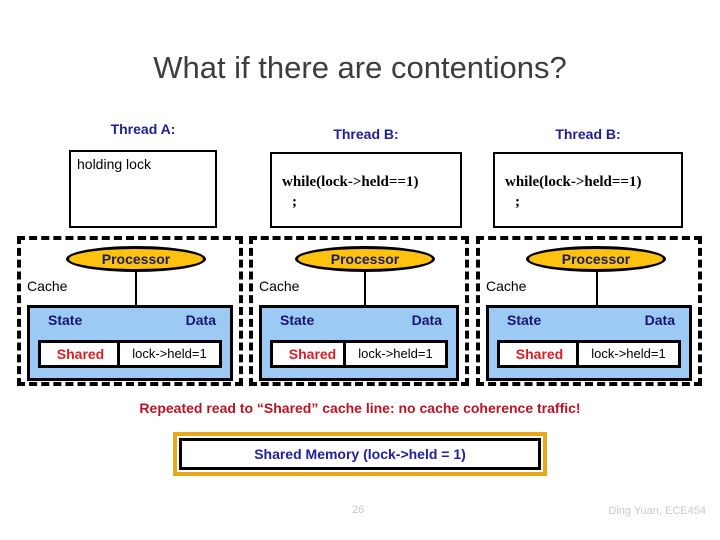  What do you see at coordinates (350, 192) in the screenshot?
I see `code-text-thread-b-first: while(lock->held==1);` at bounding box center [350, 192].